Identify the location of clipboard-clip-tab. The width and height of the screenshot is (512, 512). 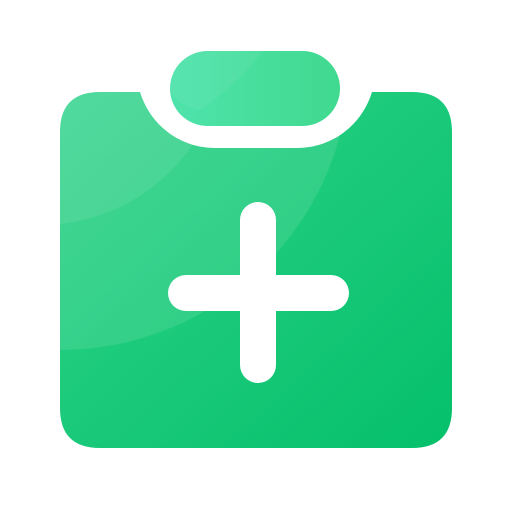
(255, 88).